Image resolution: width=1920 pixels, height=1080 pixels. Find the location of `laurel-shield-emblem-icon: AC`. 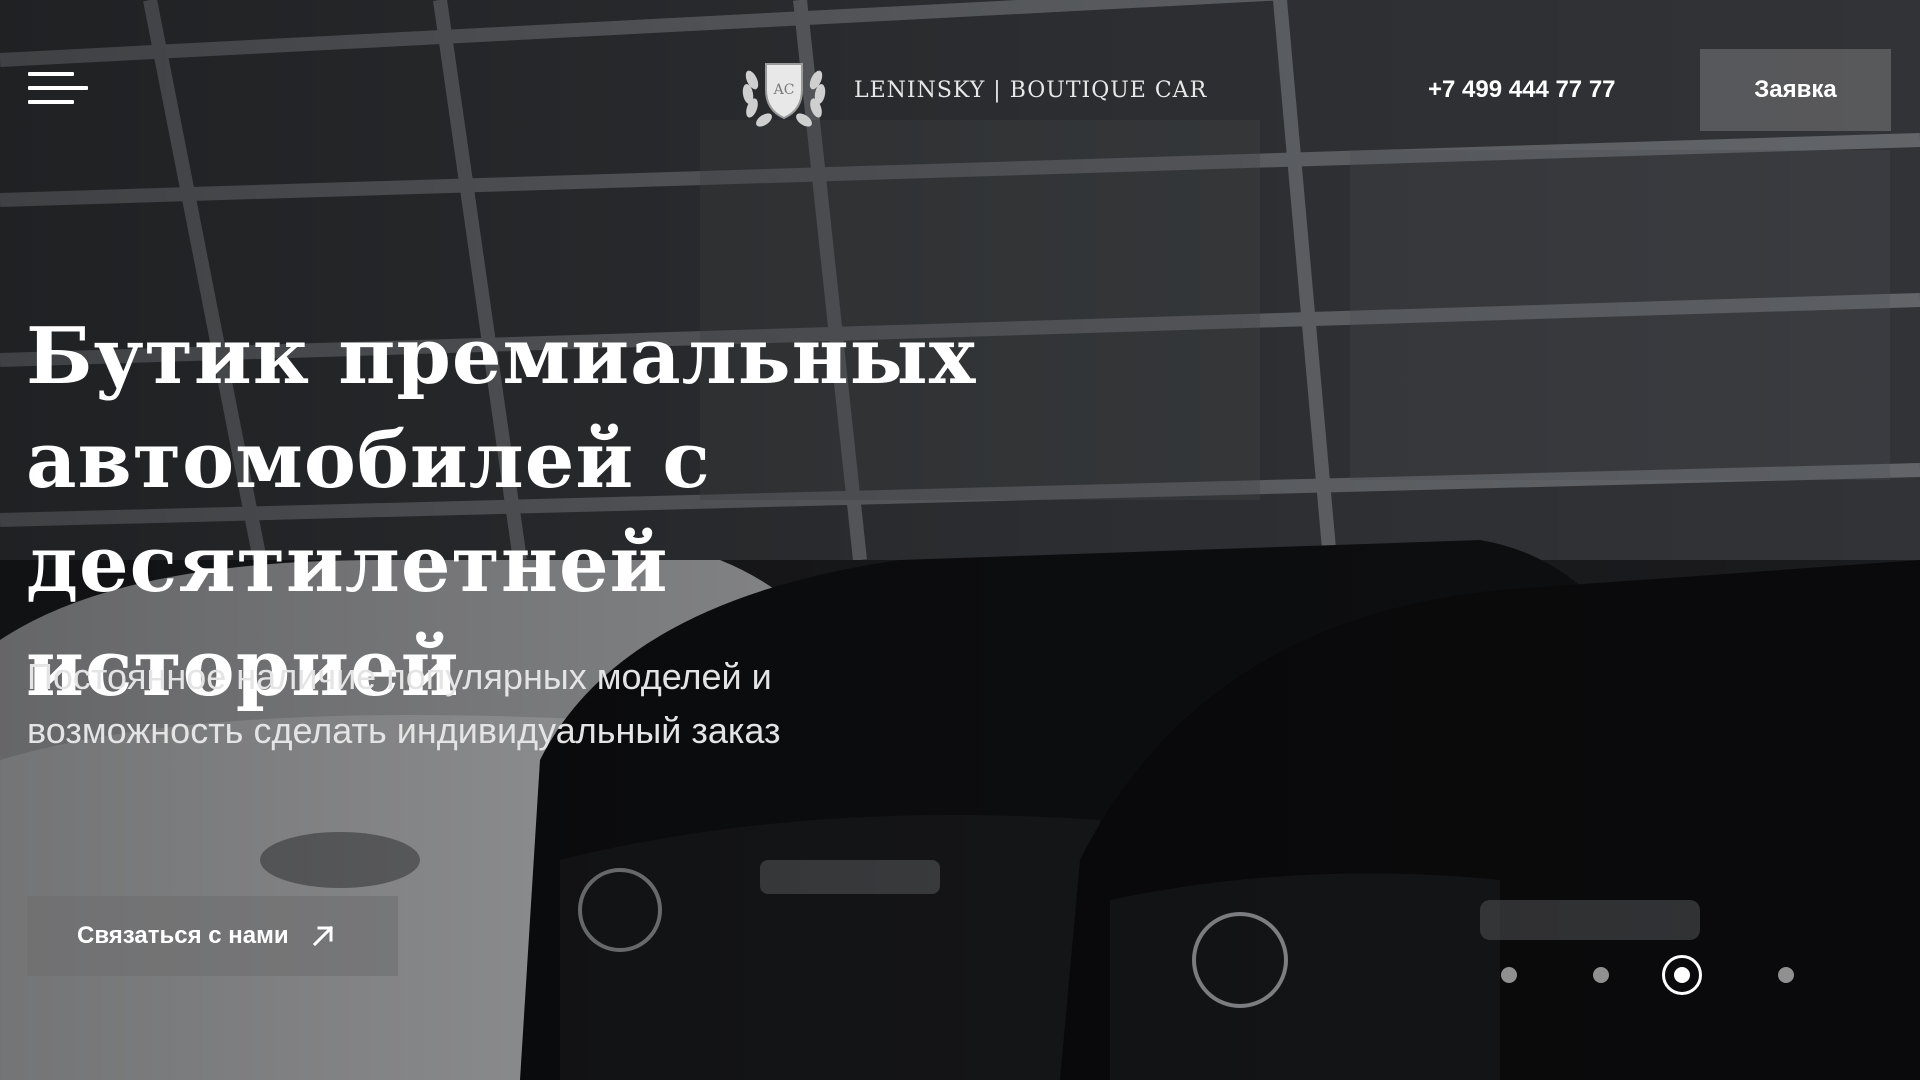

laurel-shield-emblem-icon: AC is located at coordinates (784, 95).